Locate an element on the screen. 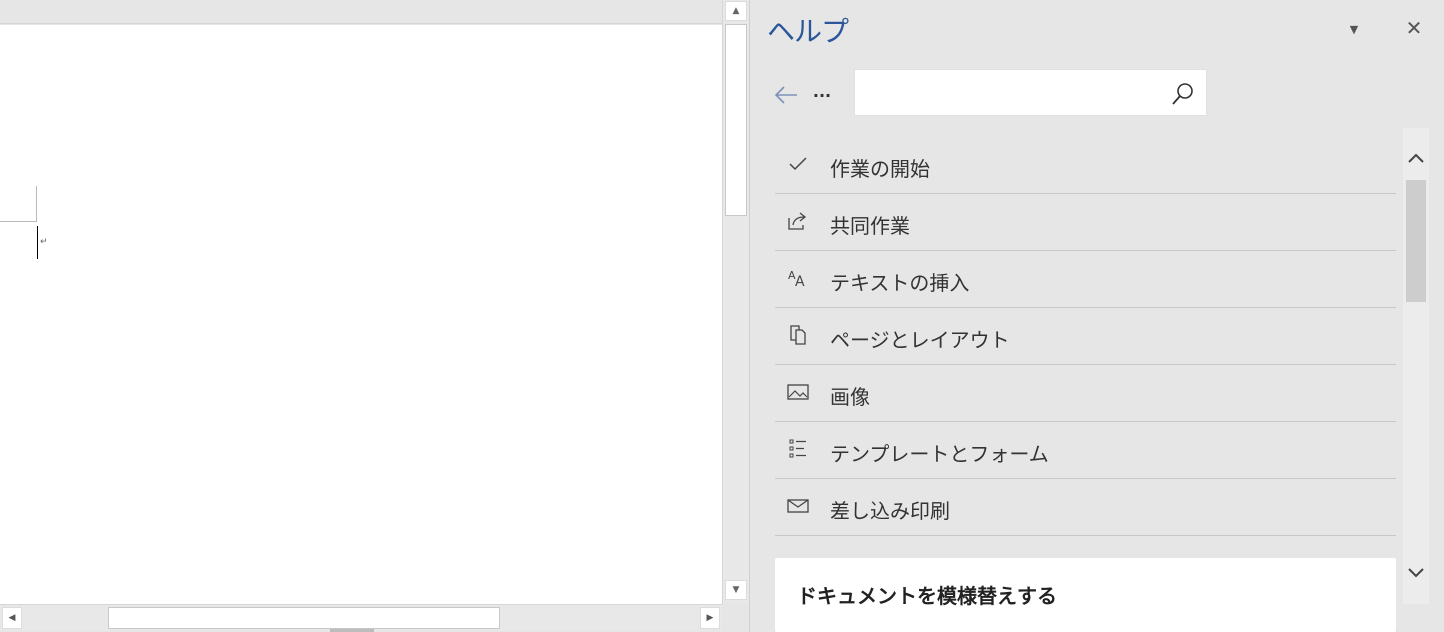 The width and height of the screenshot is (1444, 632). scroll-thumb-horizontal is located at coordinates (304, 618).